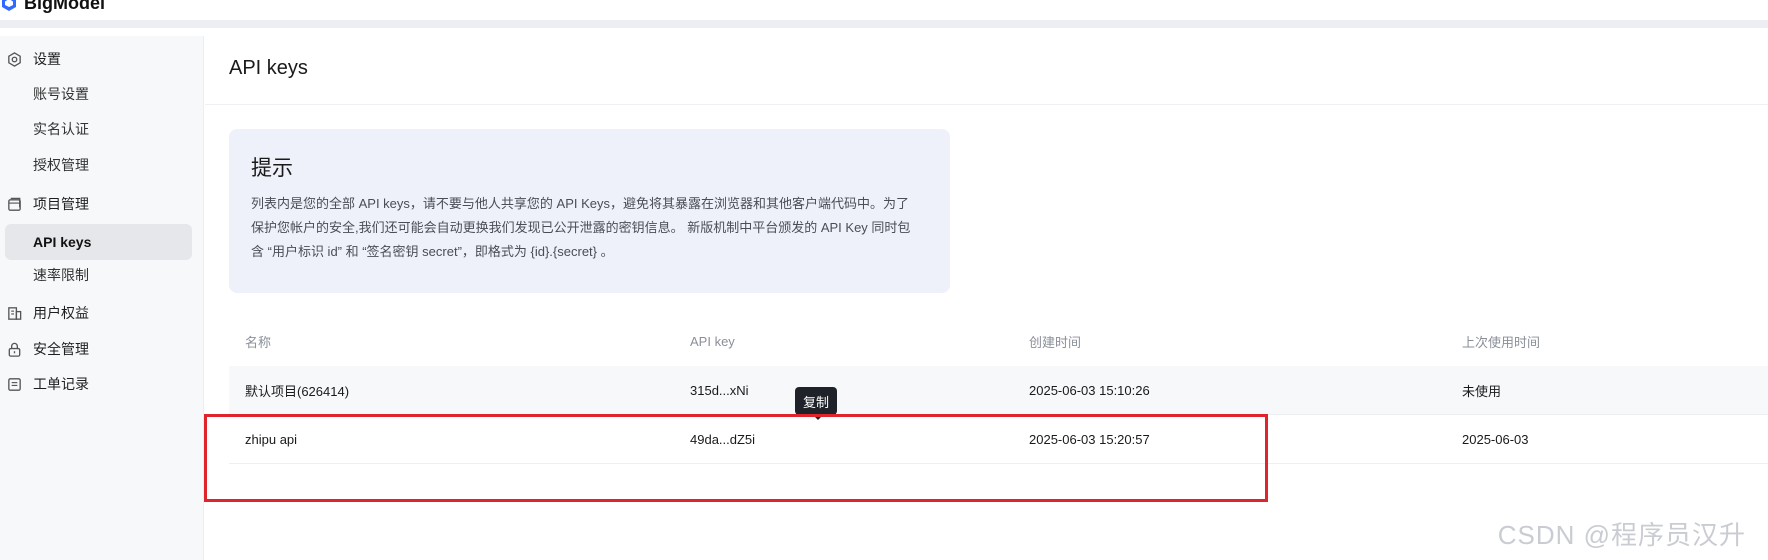 The height and width of the screenshot is (560, 1768). I want to click on sidebar-group-security: 安全管理, so click(47, 349).